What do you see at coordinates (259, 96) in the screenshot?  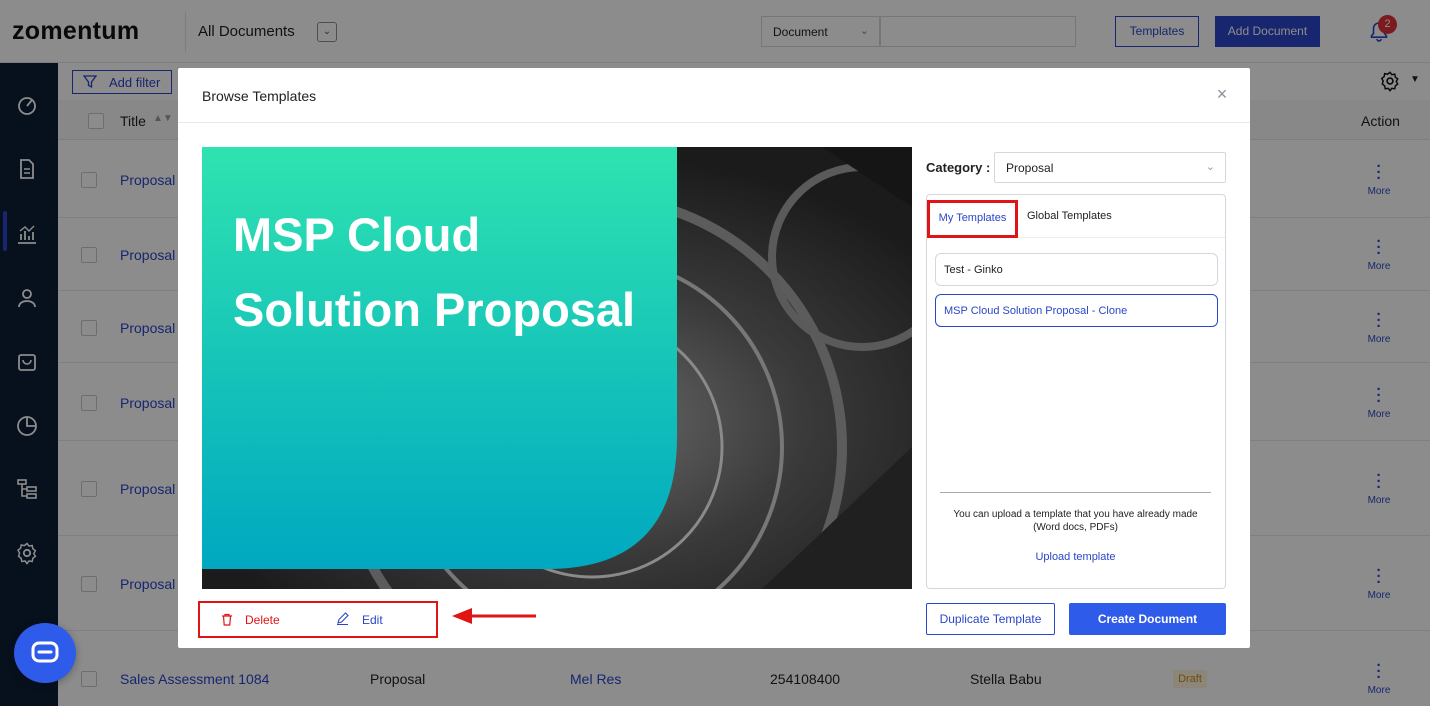 I see `modal-title: Browse Templates` at bounding box center [259, 96].